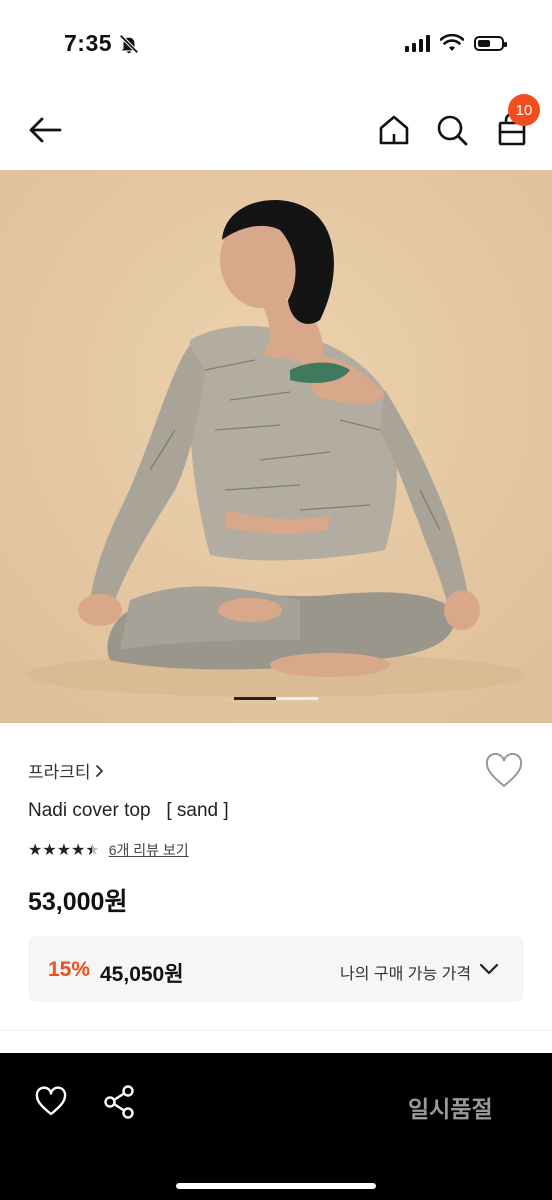 The height and width of the screenshot is (1200, 552). I want to click on chevron-right-icon, so click(99, 770).